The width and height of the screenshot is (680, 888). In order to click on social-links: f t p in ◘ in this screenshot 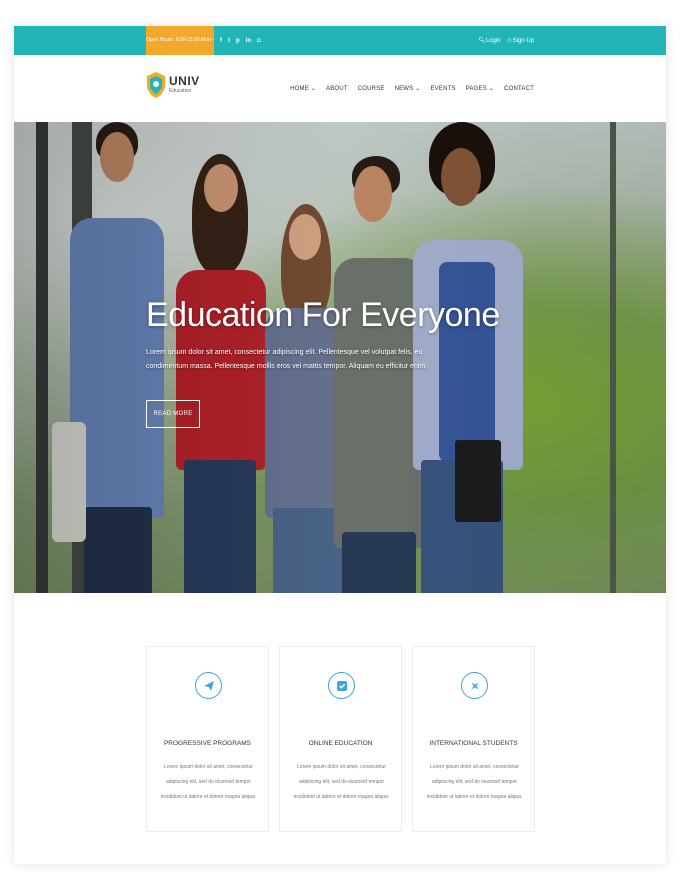, I will do `click(240, 40)`.